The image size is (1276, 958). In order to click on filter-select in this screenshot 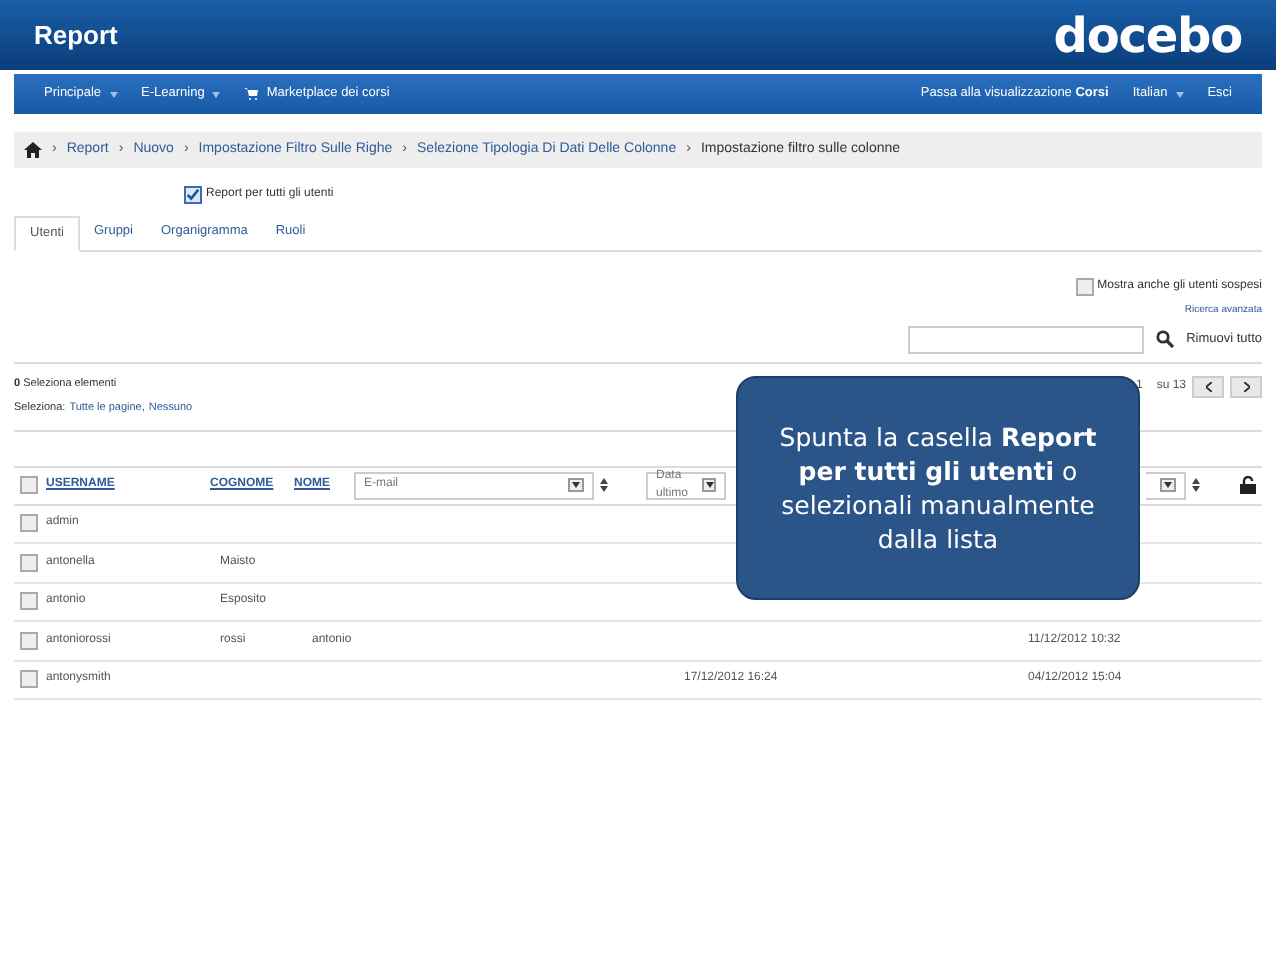, I will do `click(1166, 485)`.